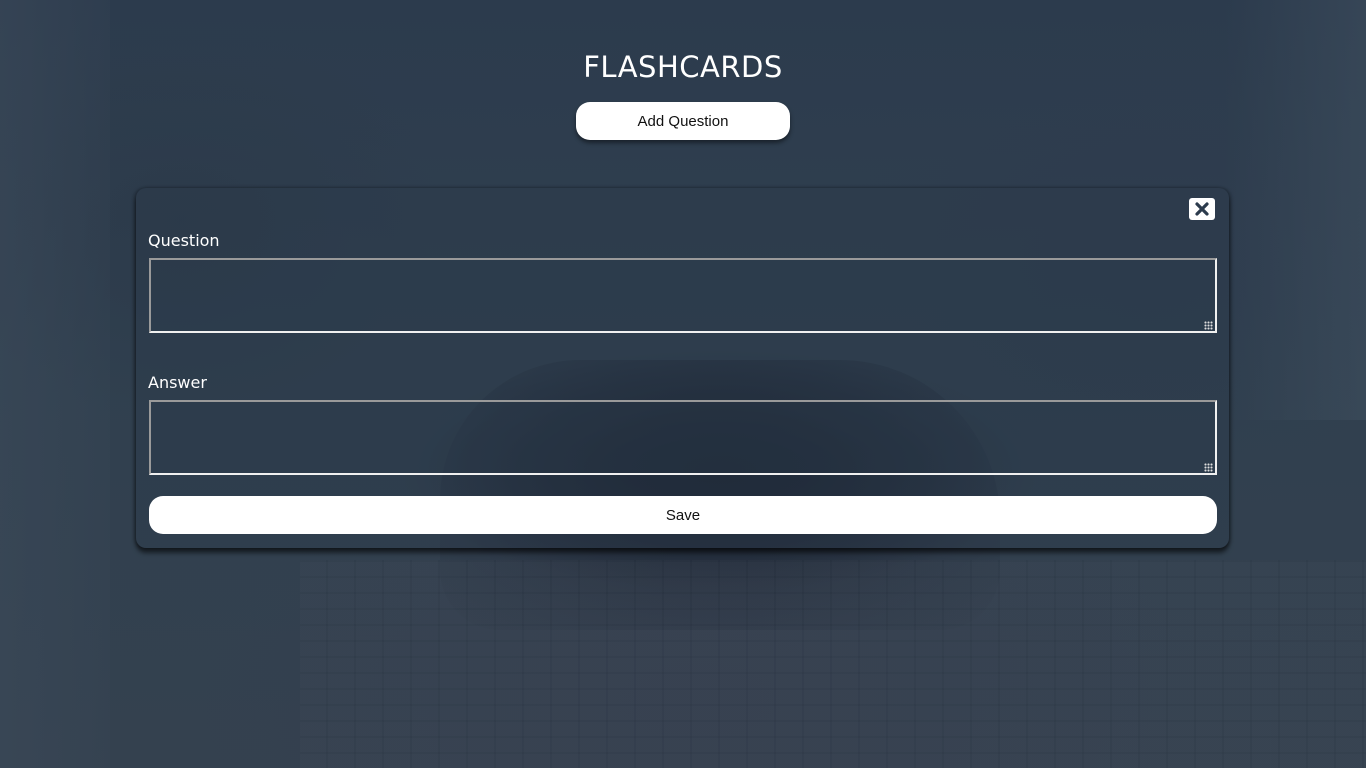  I want to click on question-label: Question, so click(184, 240).